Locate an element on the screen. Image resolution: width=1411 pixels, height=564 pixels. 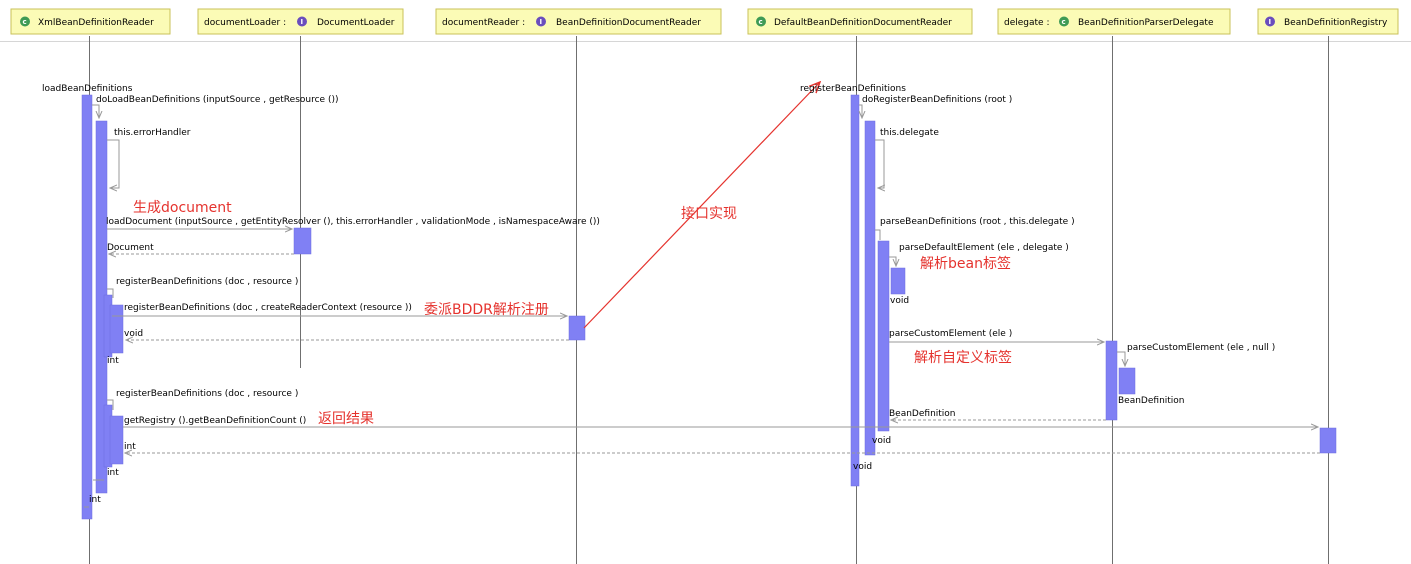
message-label: parseCustomElement (ele , null ) is located at coordinates (1201, 348).